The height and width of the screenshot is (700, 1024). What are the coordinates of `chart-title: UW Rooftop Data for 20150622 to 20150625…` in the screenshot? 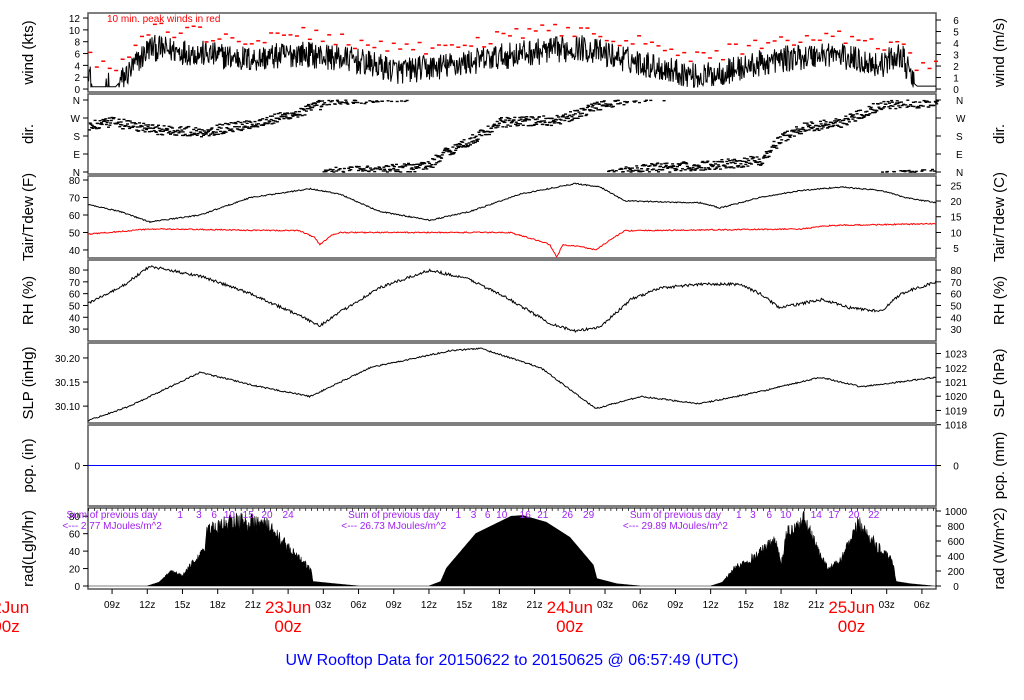 It's located at (512, 660).